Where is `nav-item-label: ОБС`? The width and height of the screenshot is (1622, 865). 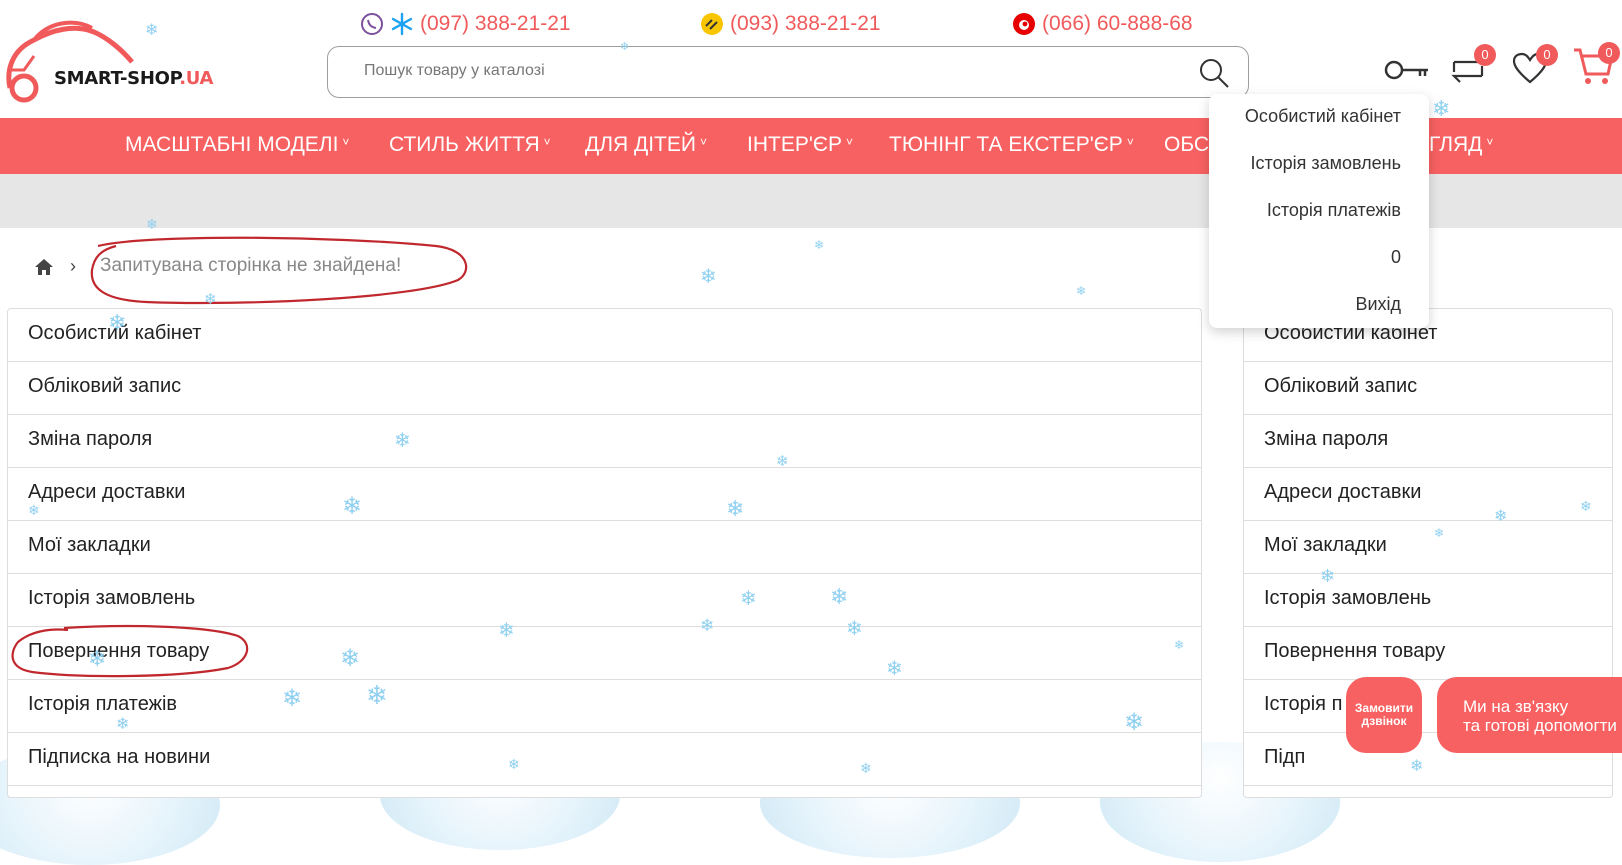
nav-item-label: ОБС is located at coordinates (1187, 144).